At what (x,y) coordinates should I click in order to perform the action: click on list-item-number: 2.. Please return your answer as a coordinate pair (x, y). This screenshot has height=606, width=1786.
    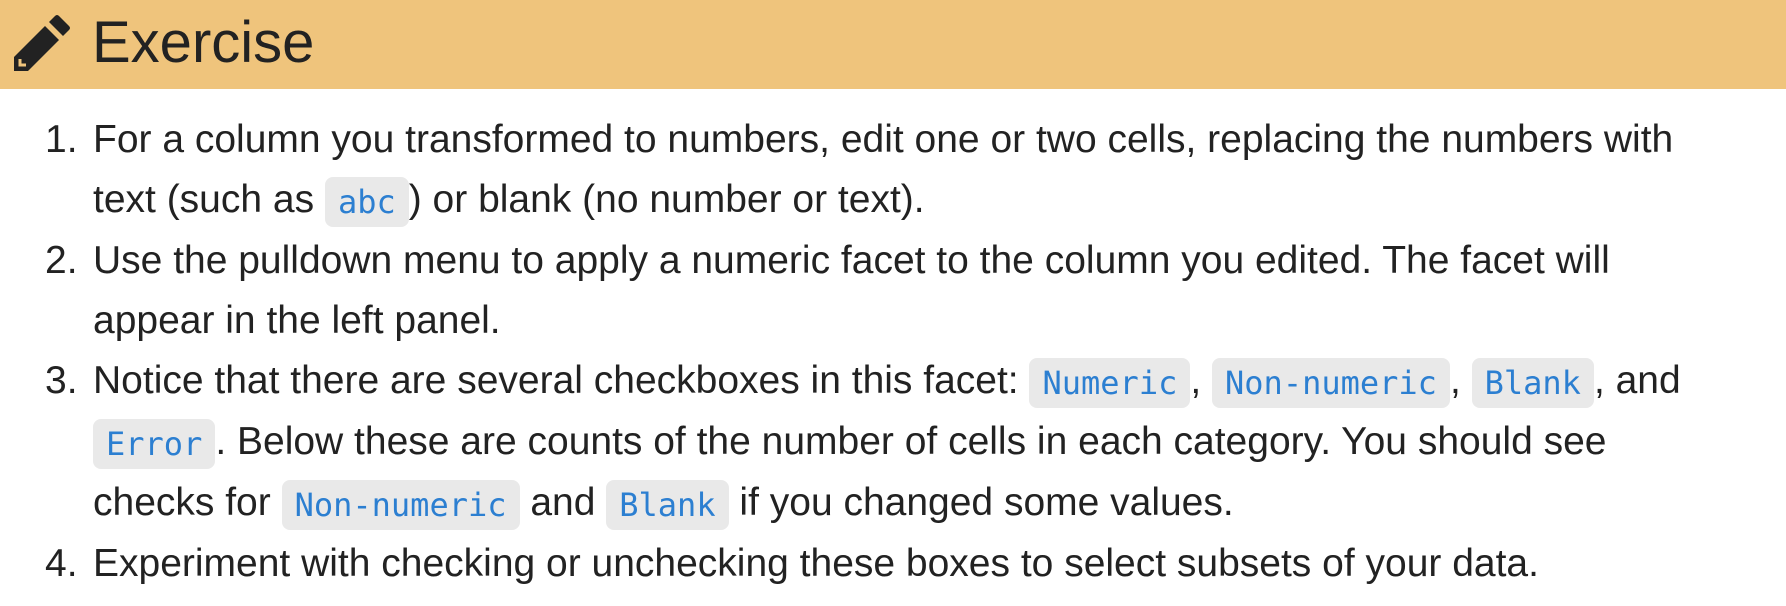
    Looking at the image, I should click on (61, 260).